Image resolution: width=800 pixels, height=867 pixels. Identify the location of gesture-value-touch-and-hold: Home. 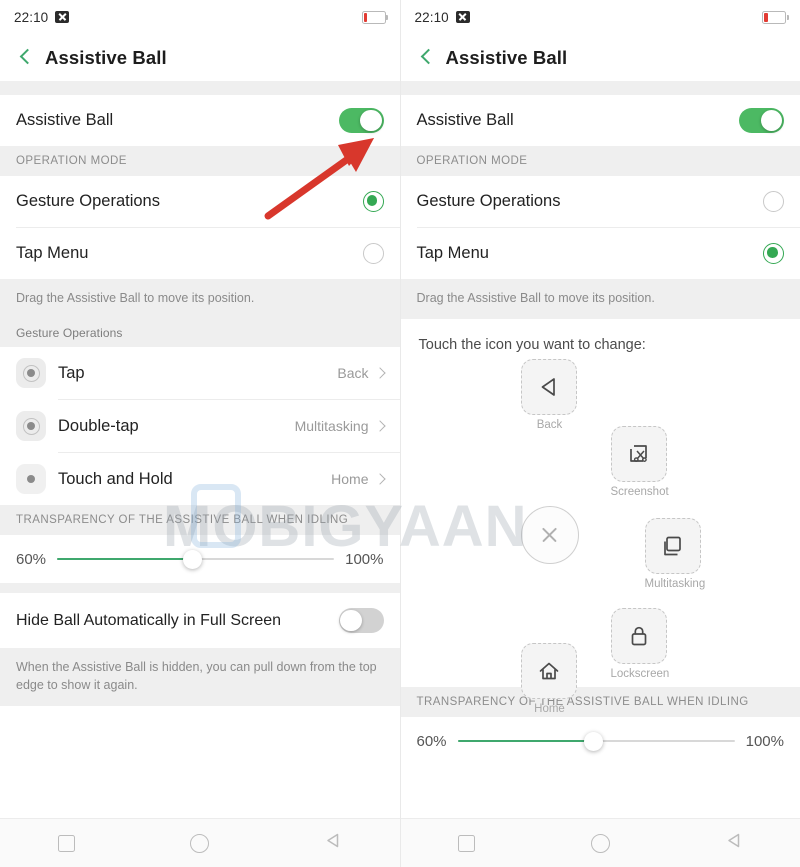
(350, 479).